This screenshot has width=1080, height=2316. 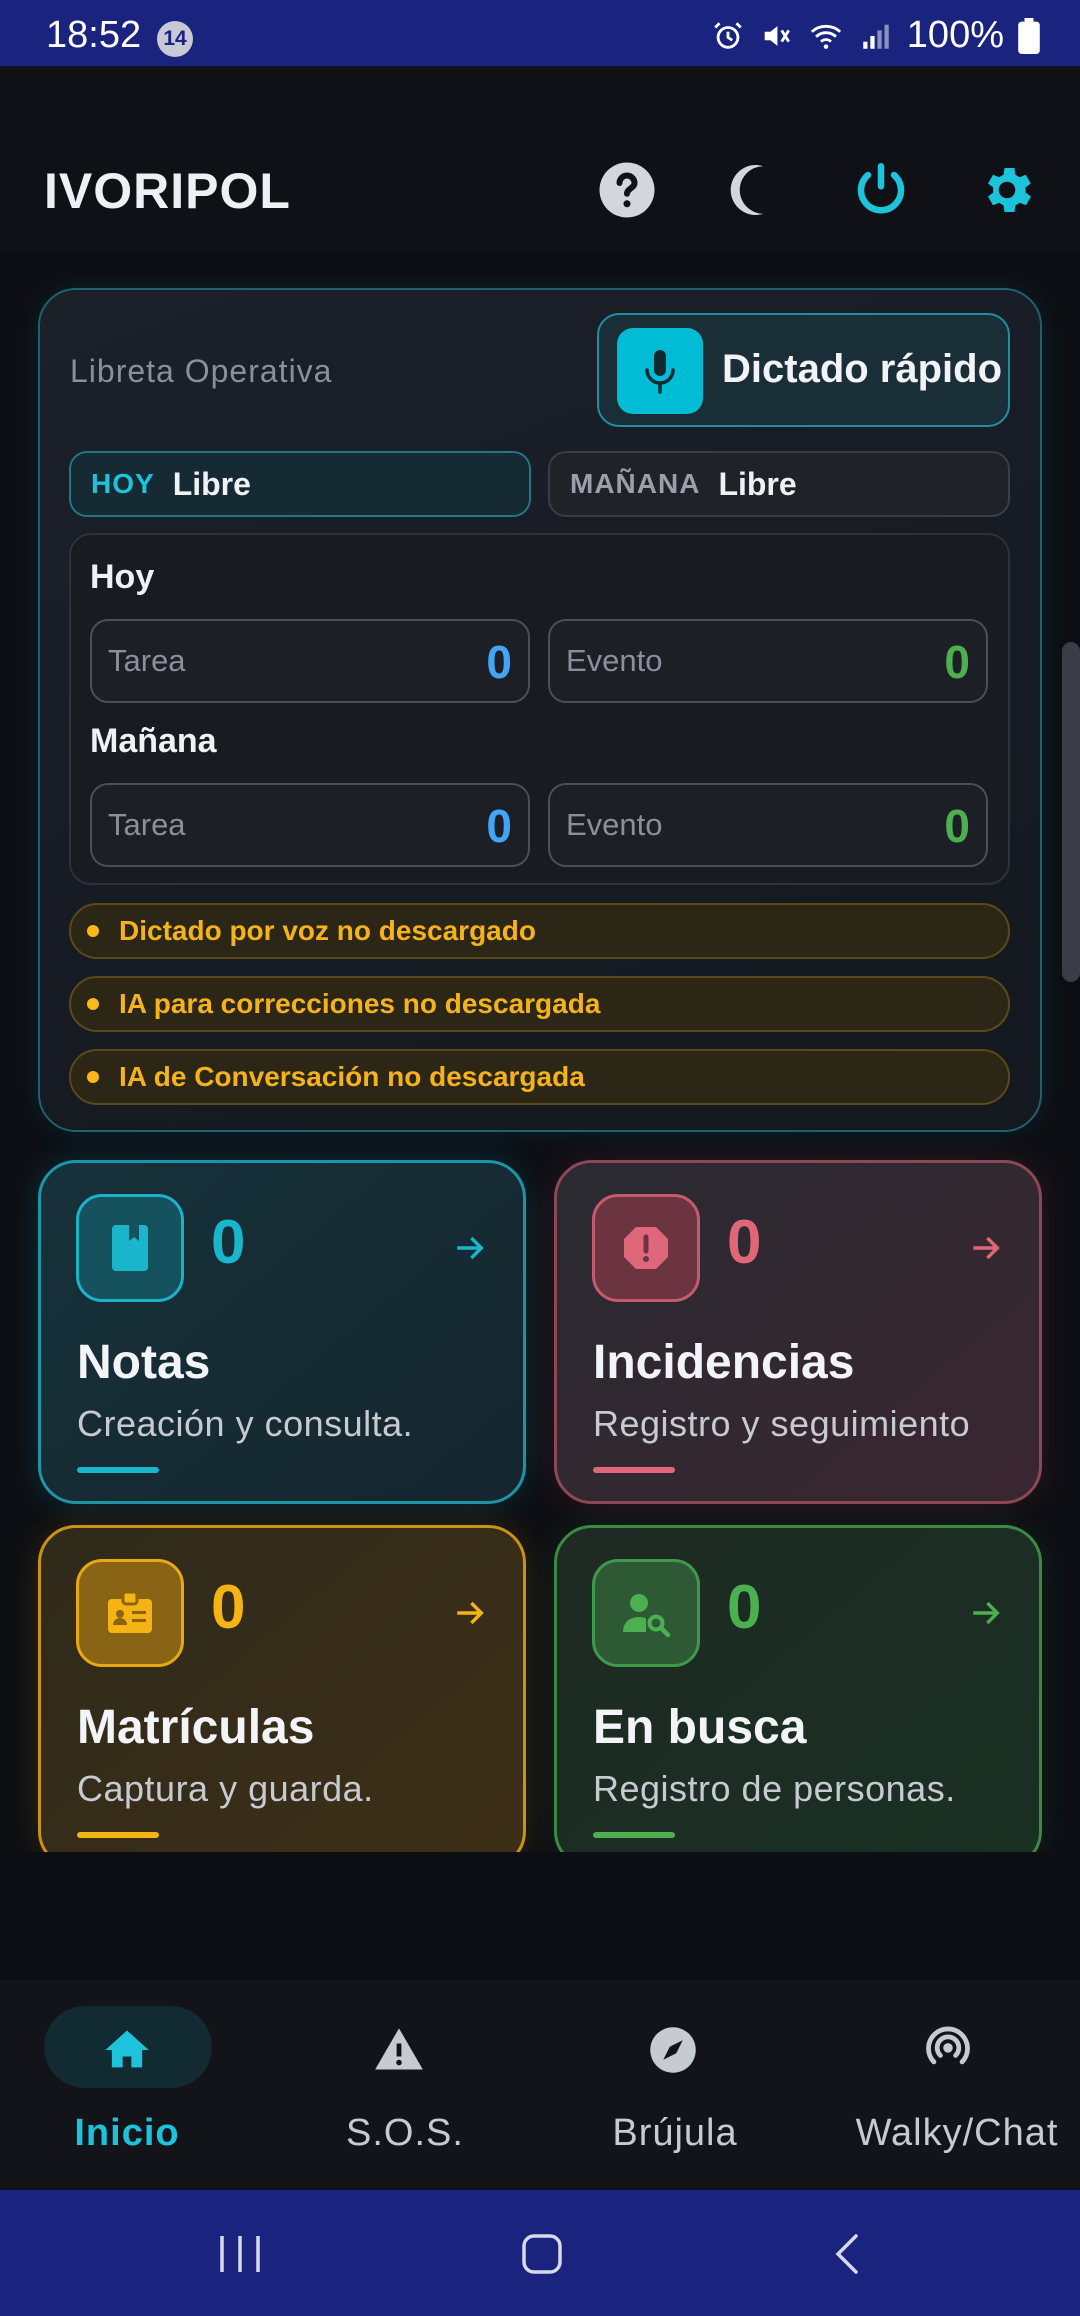 I want to click on settings-icon, so click(x=1007, y=190).